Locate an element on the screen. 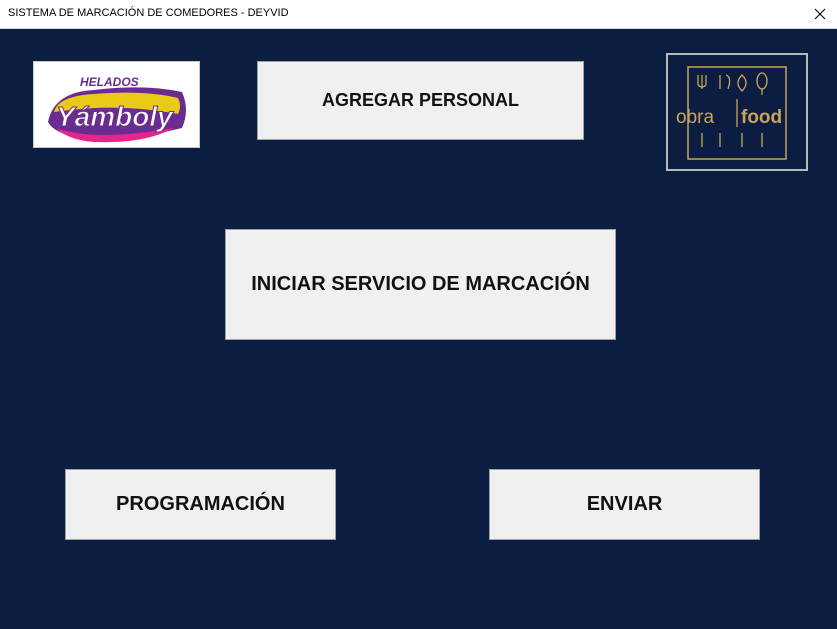  close-icon is located at coordinates (820, 14).